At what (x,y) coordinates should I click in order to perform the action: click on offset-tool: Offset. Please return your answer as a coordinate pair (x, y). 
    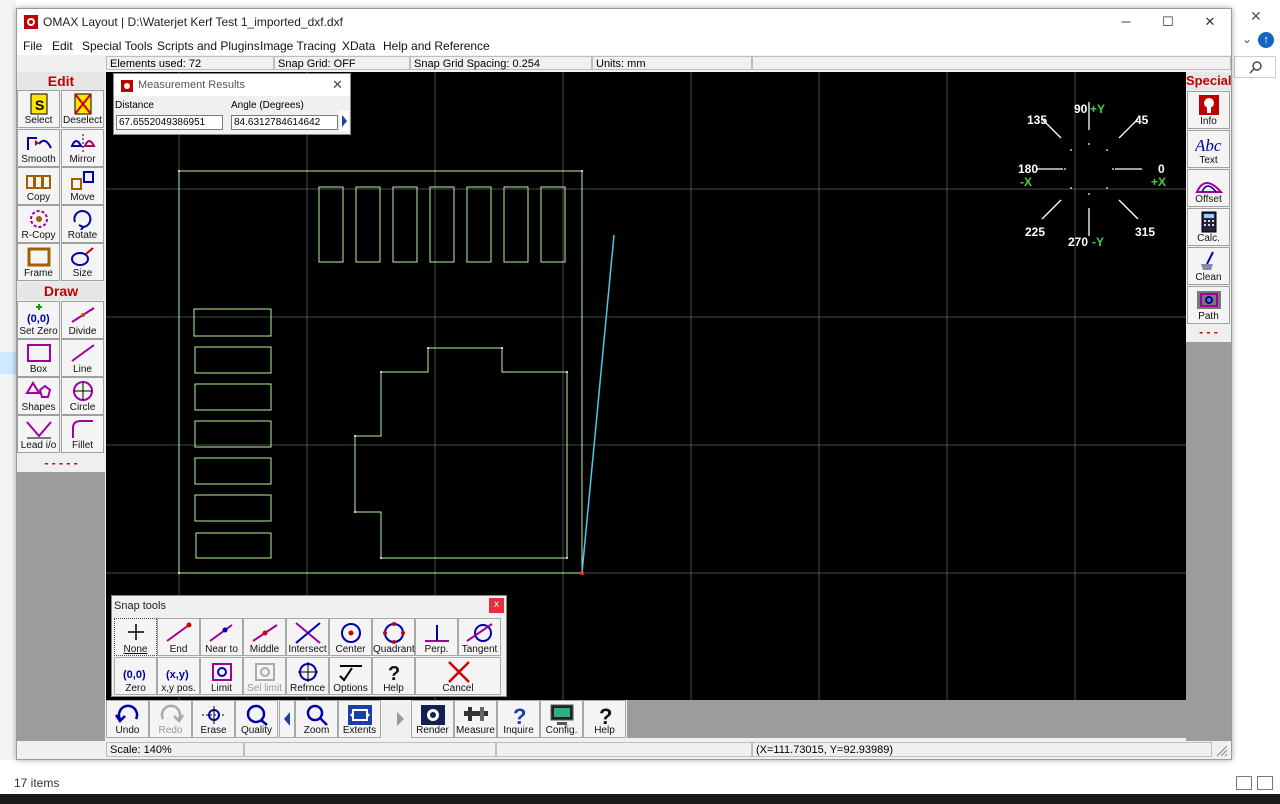
    Looking at the image, I should click on (1208, 188).